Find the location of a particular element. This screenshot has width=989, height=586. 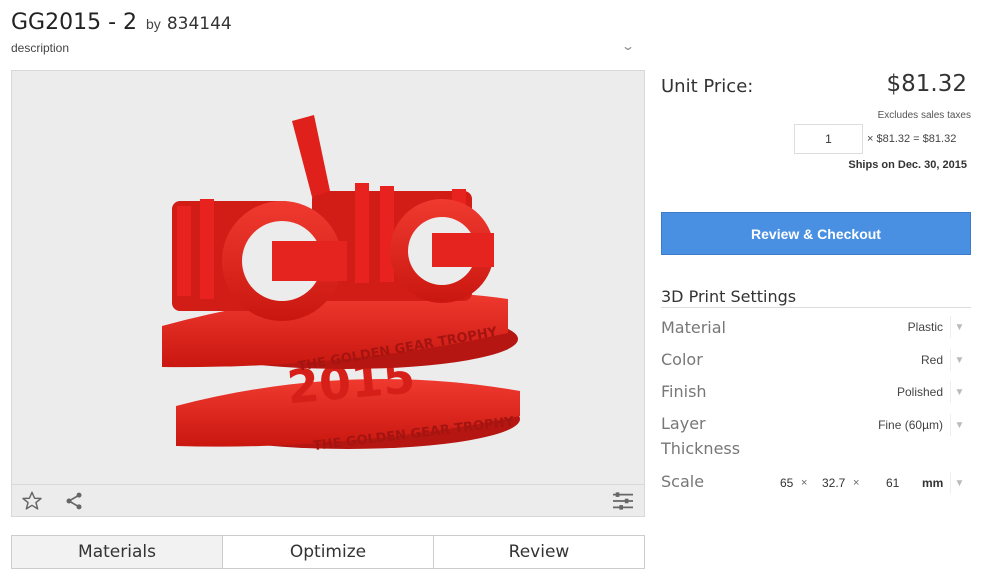

layer-value: Fine (60µm) is located at coordinates (910, 425).